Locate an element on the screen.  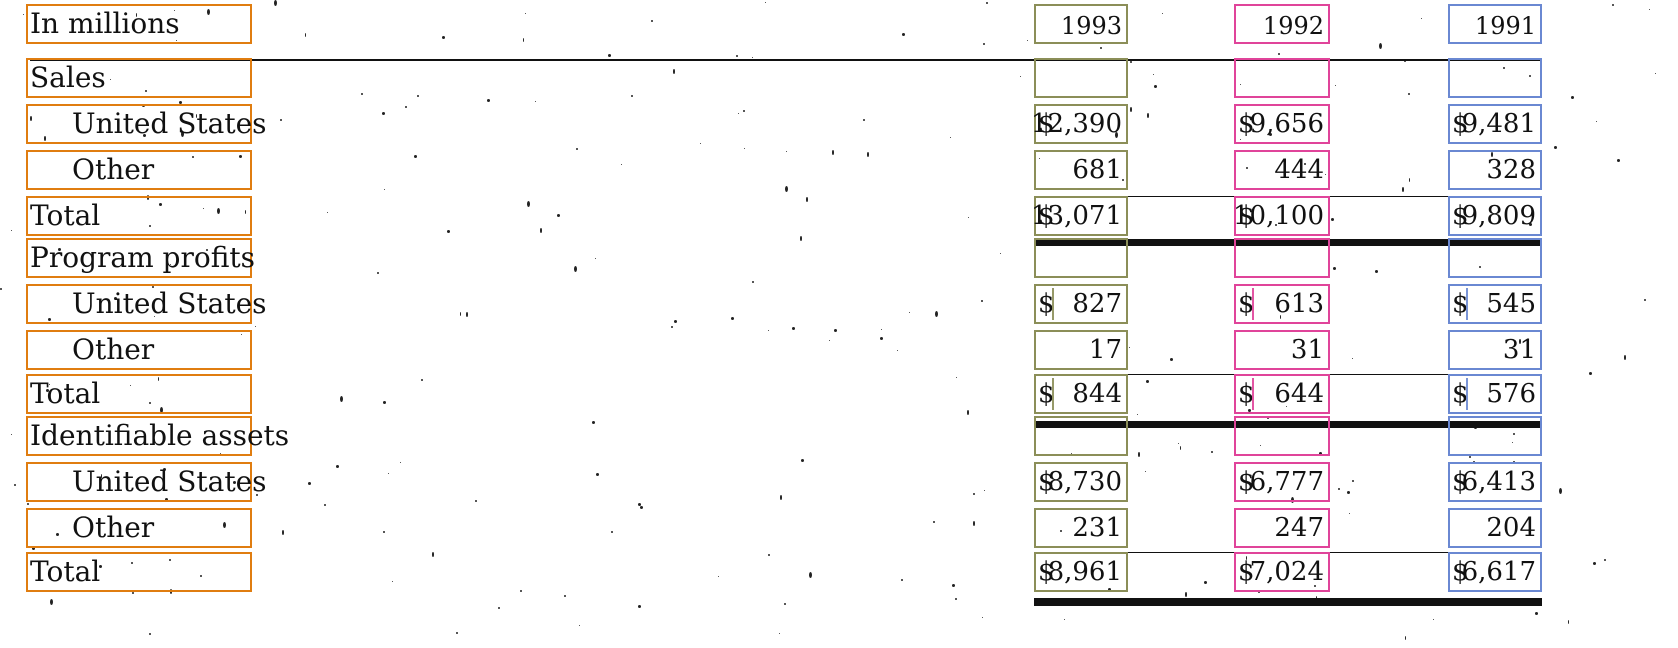
value-cell: $6,413 is located at coordinates (1495, 482).